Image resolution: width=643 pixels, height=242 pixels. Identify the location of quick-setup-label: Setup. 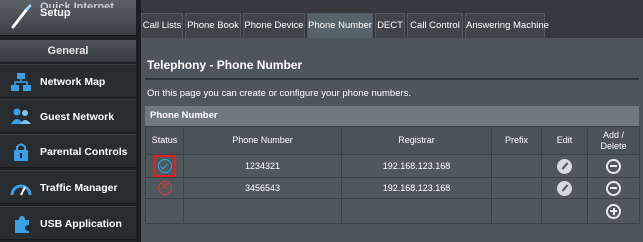
(55, 13).